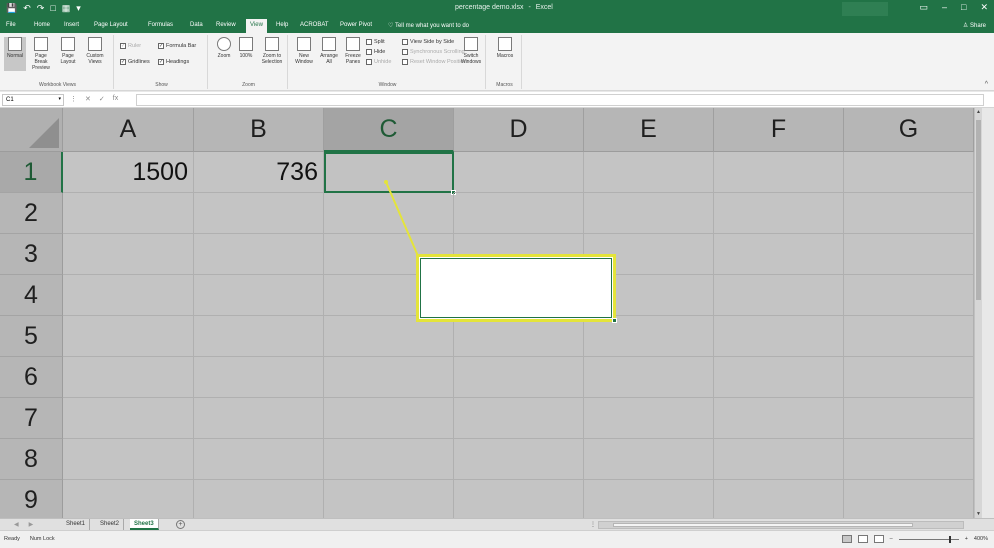  What do you see at coordinates (519, 418) in the screenshot?
I see `cell-d7` at bounding box center [519, 418].